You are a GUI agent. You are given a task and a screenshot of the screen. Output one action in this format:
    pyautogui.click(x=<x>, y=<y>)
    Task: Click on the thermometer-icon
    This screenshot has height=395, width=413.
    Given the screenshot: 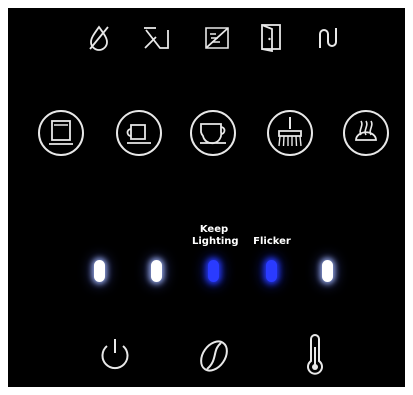 What is the action you would take?
    pyautogui.click(x=315, y=354)
    